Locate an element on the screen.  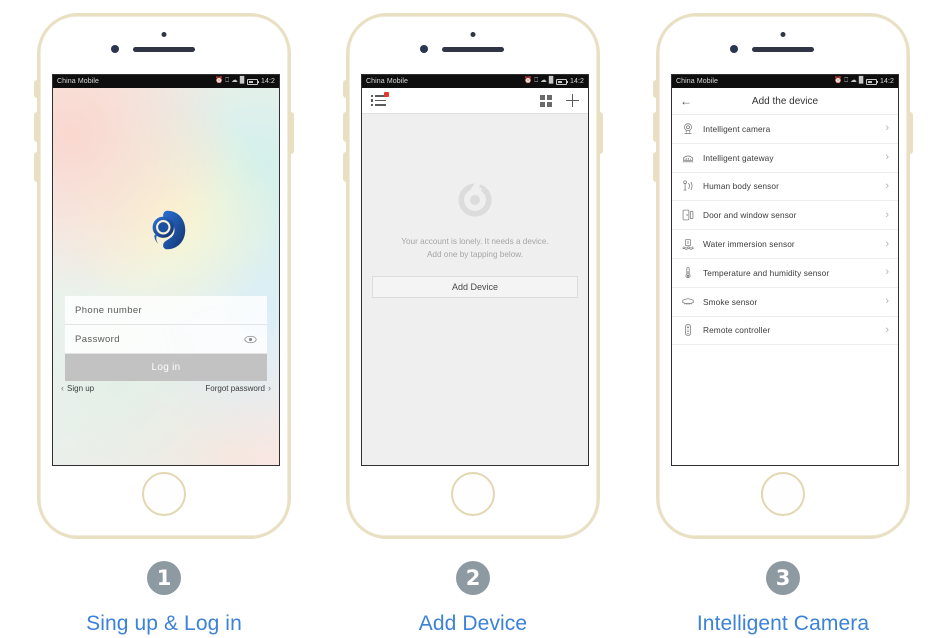
list-item-label: Door and window sensor is located at coordinates (750, 215).